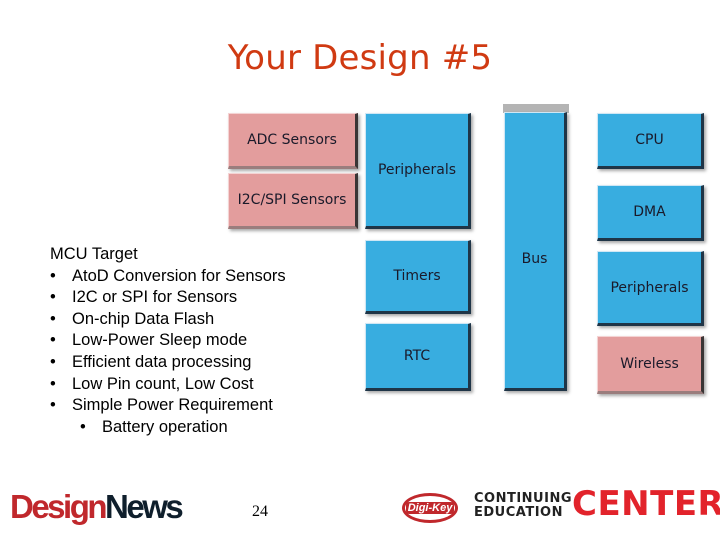 This screenshot has width=720, height=540. Describe the element at coordinates (172, 405) in the screenshot. I see `list-item-text: Simple Power Requirement` at that location.